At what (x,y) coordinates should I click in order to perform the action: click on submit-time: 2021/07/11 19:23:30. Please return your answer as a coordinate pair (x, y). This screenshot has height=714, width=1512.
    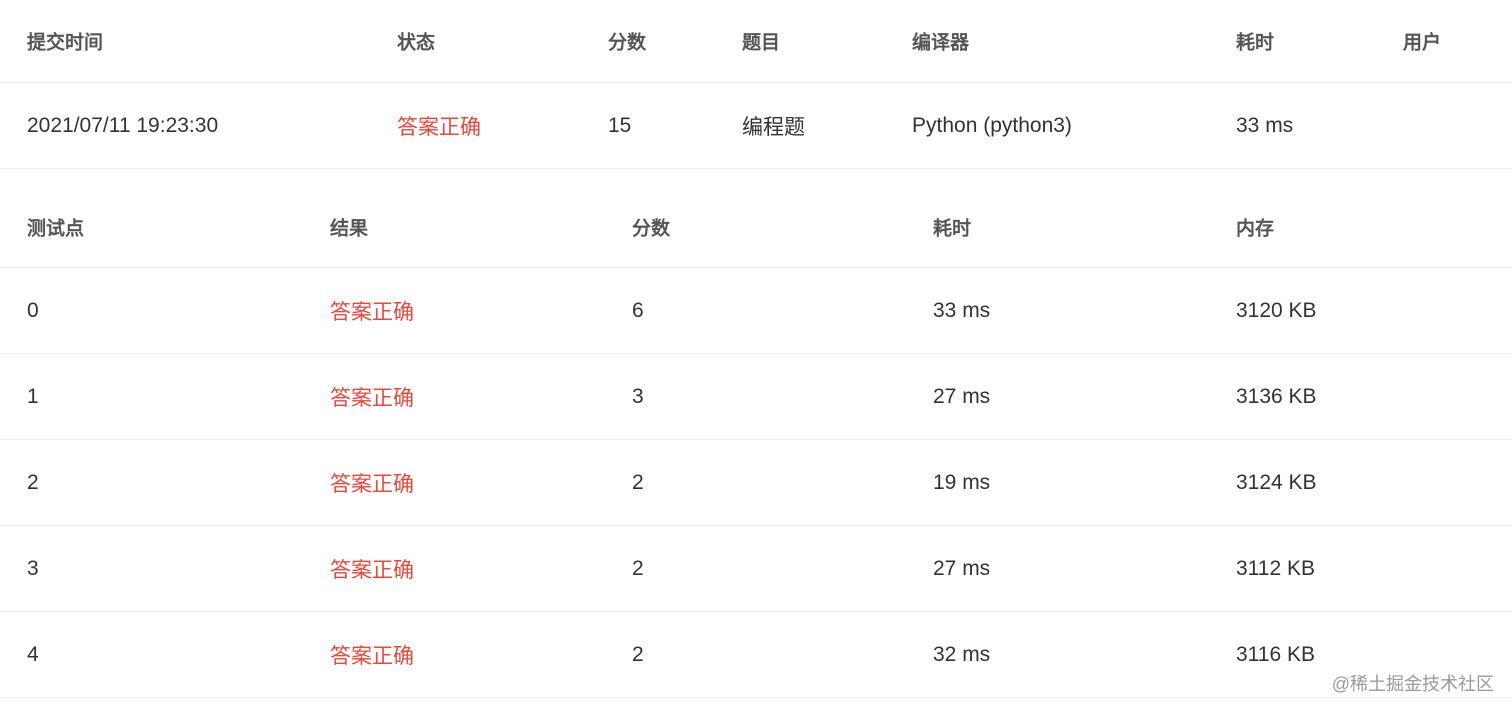
    Looking at the image, I should click on (123, 125).